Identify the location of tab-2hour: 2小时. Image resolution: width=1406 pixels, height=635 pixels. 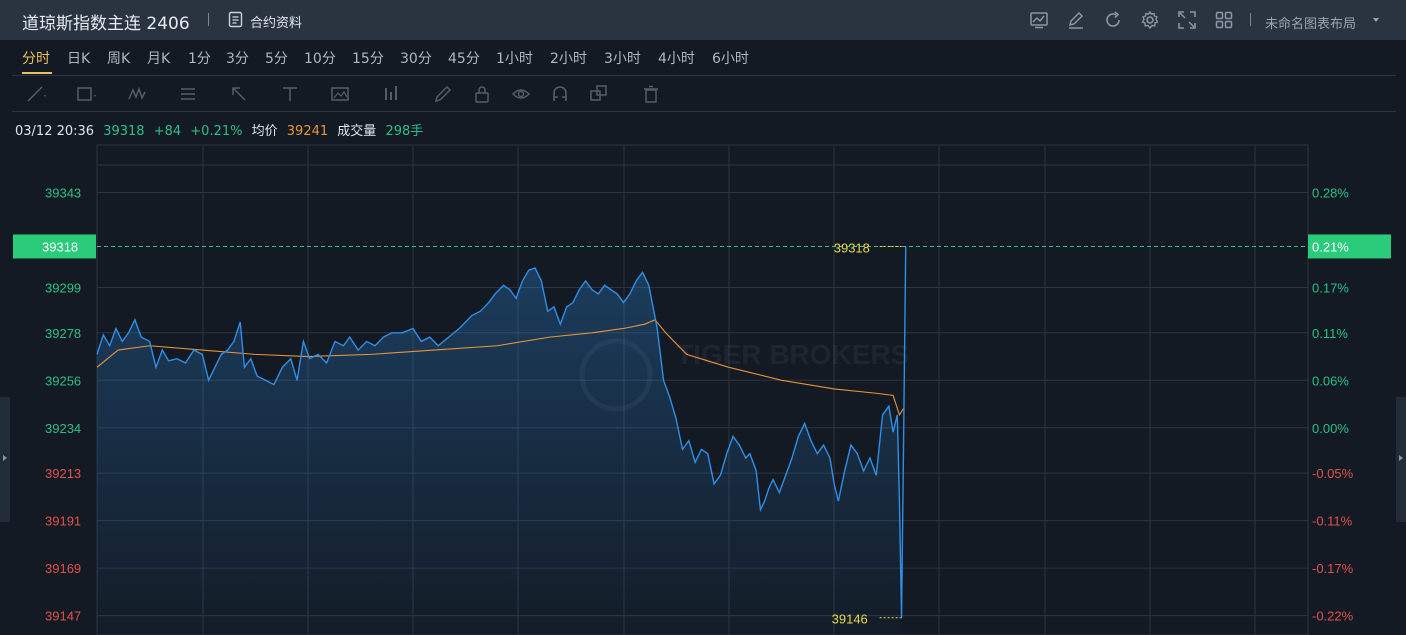
(568, 58).